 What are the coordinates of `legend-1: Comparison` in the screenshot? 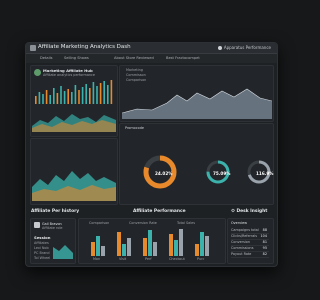 It's located at (99, 223).